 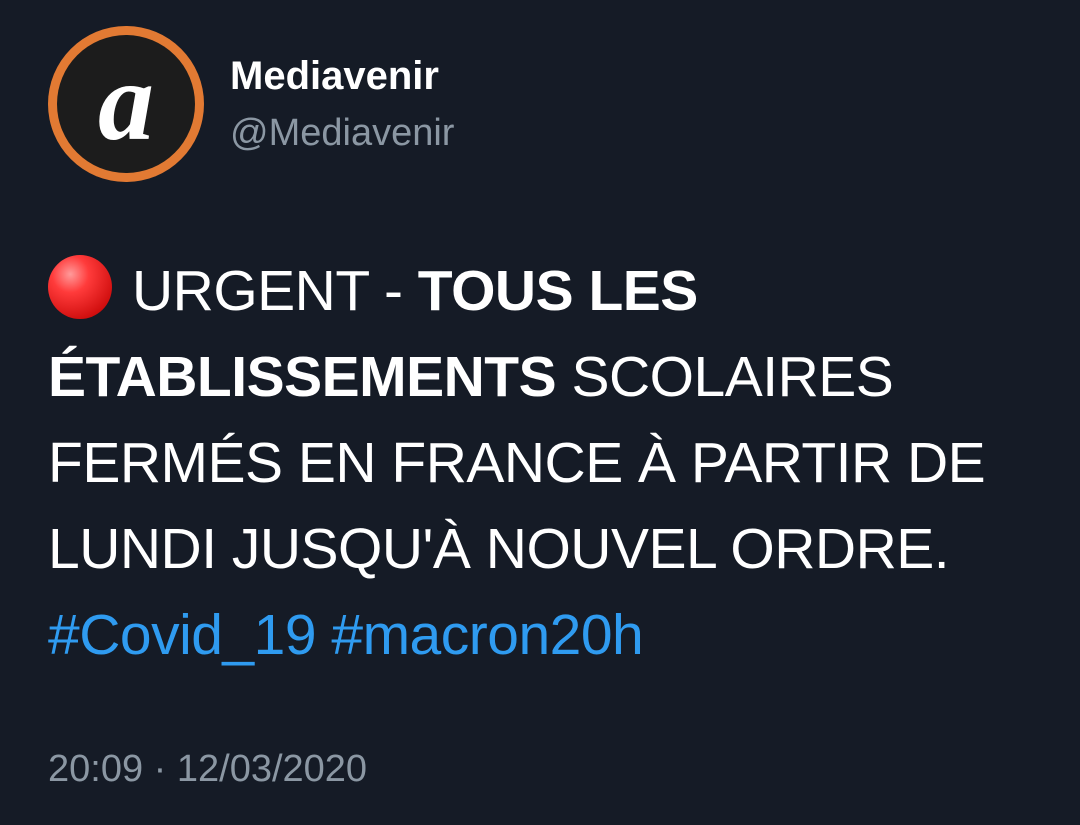 What do you see at coordinates (517, 463) in the screenshot?
I see `tweet-line-3: FERMÉS EN FRANCE À PARTIR DE` at bounding box center [517, 463].